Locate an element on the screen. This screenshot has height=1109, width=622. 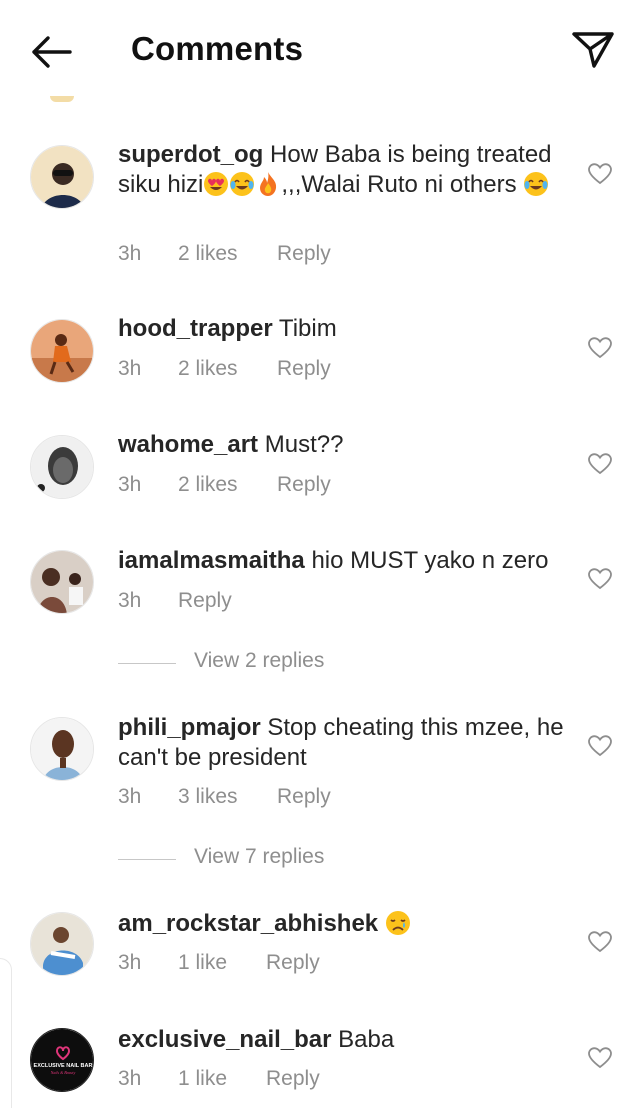
view-replies-button: View 7 replies is located at coordinates (318, 860).